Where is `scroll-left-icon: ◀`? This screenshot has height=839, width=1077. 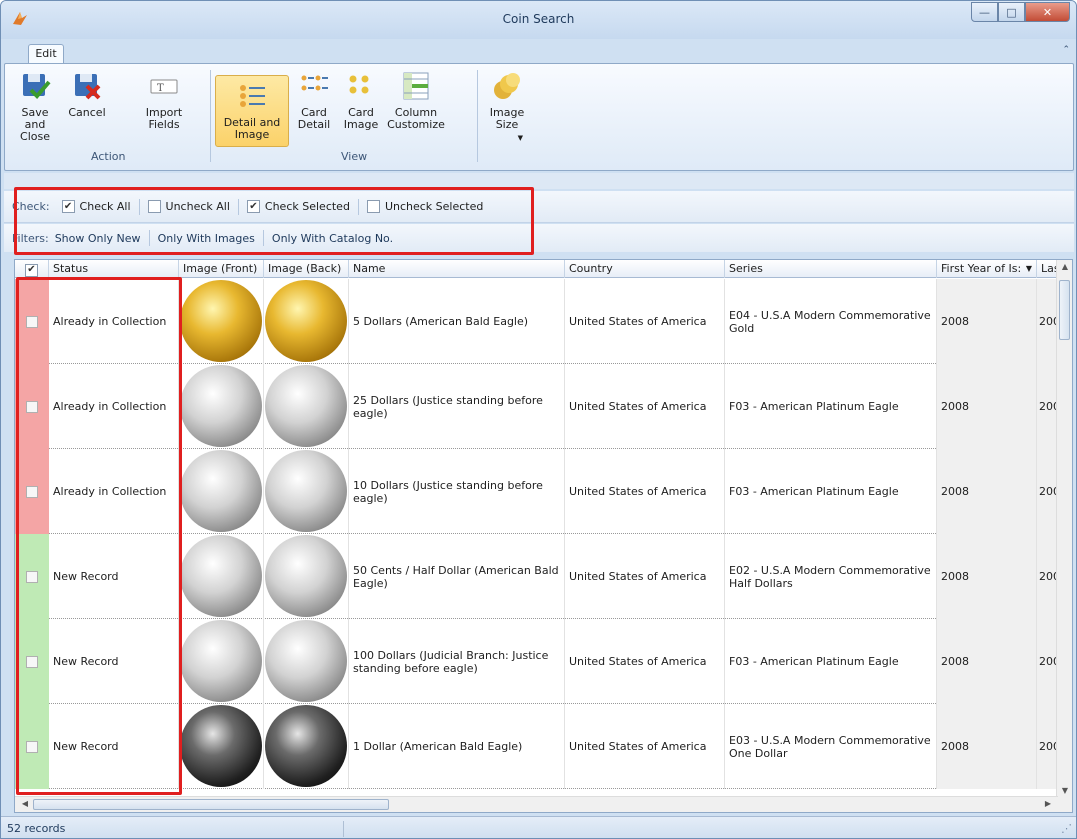 scroll-left-icon: ◀ is located at coordinates (25, 803).